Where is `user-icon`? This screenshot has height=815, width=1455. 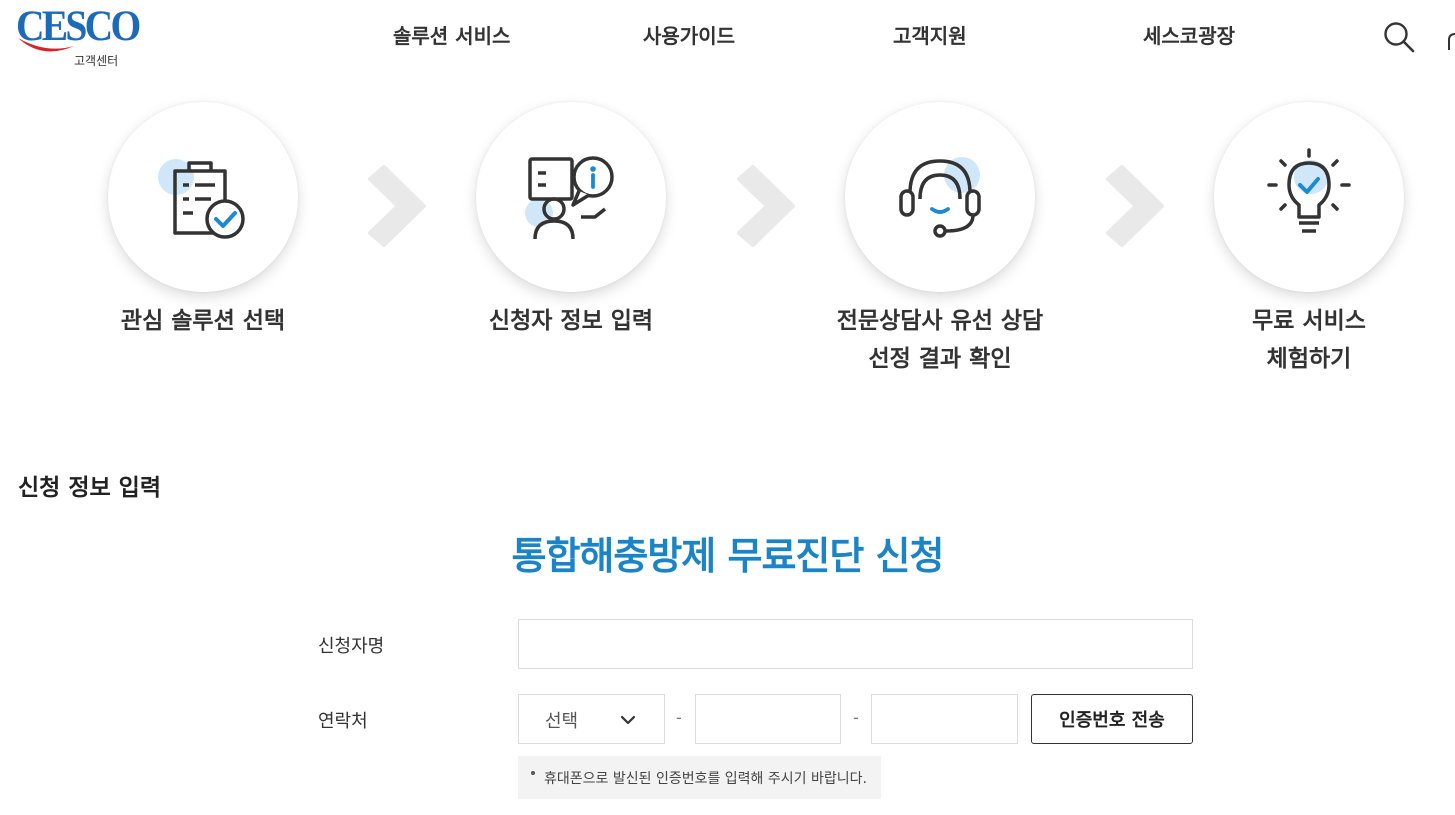 user-icon is located at coordinates (1449, 41).